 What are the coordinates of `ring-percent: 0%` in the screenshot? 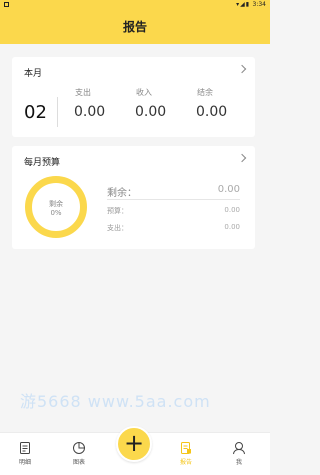 It's located at (56, 213).